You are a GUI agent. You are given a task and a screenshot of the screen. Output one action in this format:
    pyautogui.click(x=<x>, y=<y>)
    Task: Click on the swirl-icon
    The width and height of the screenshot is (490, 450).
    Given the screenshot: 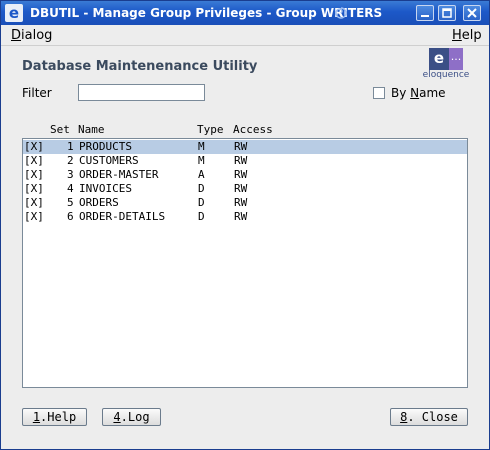 What is the action you would take?
    pyautogui.click(x=341, y=13)
    